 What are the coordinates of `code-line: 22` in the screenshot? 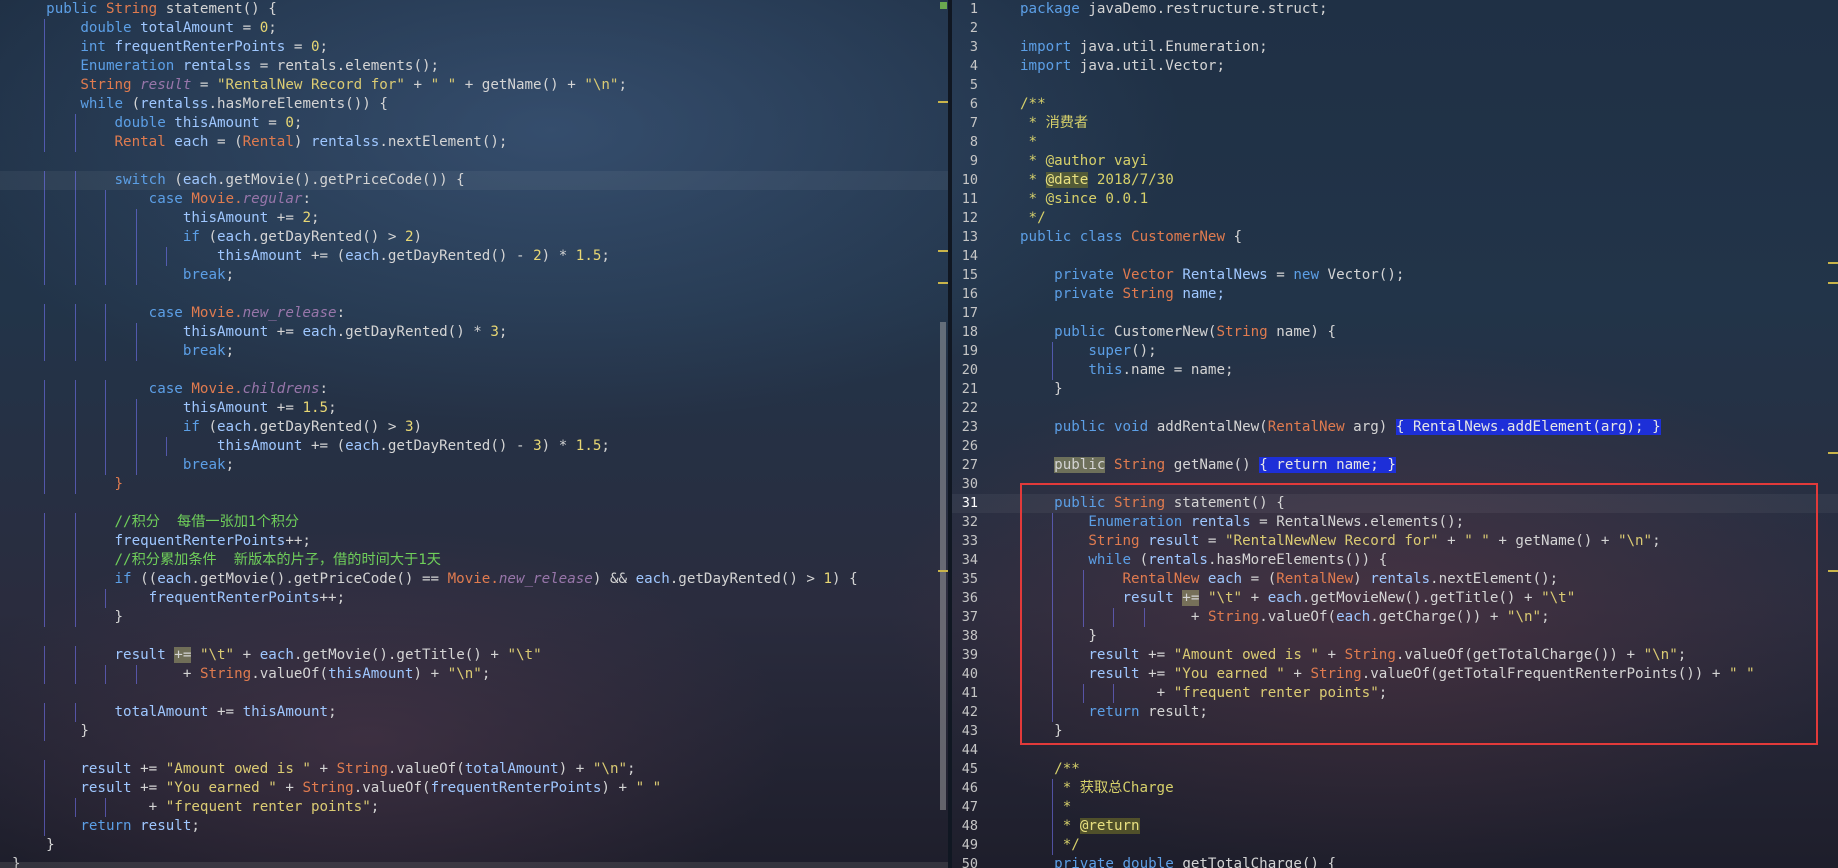 It's located at (1395, 408).